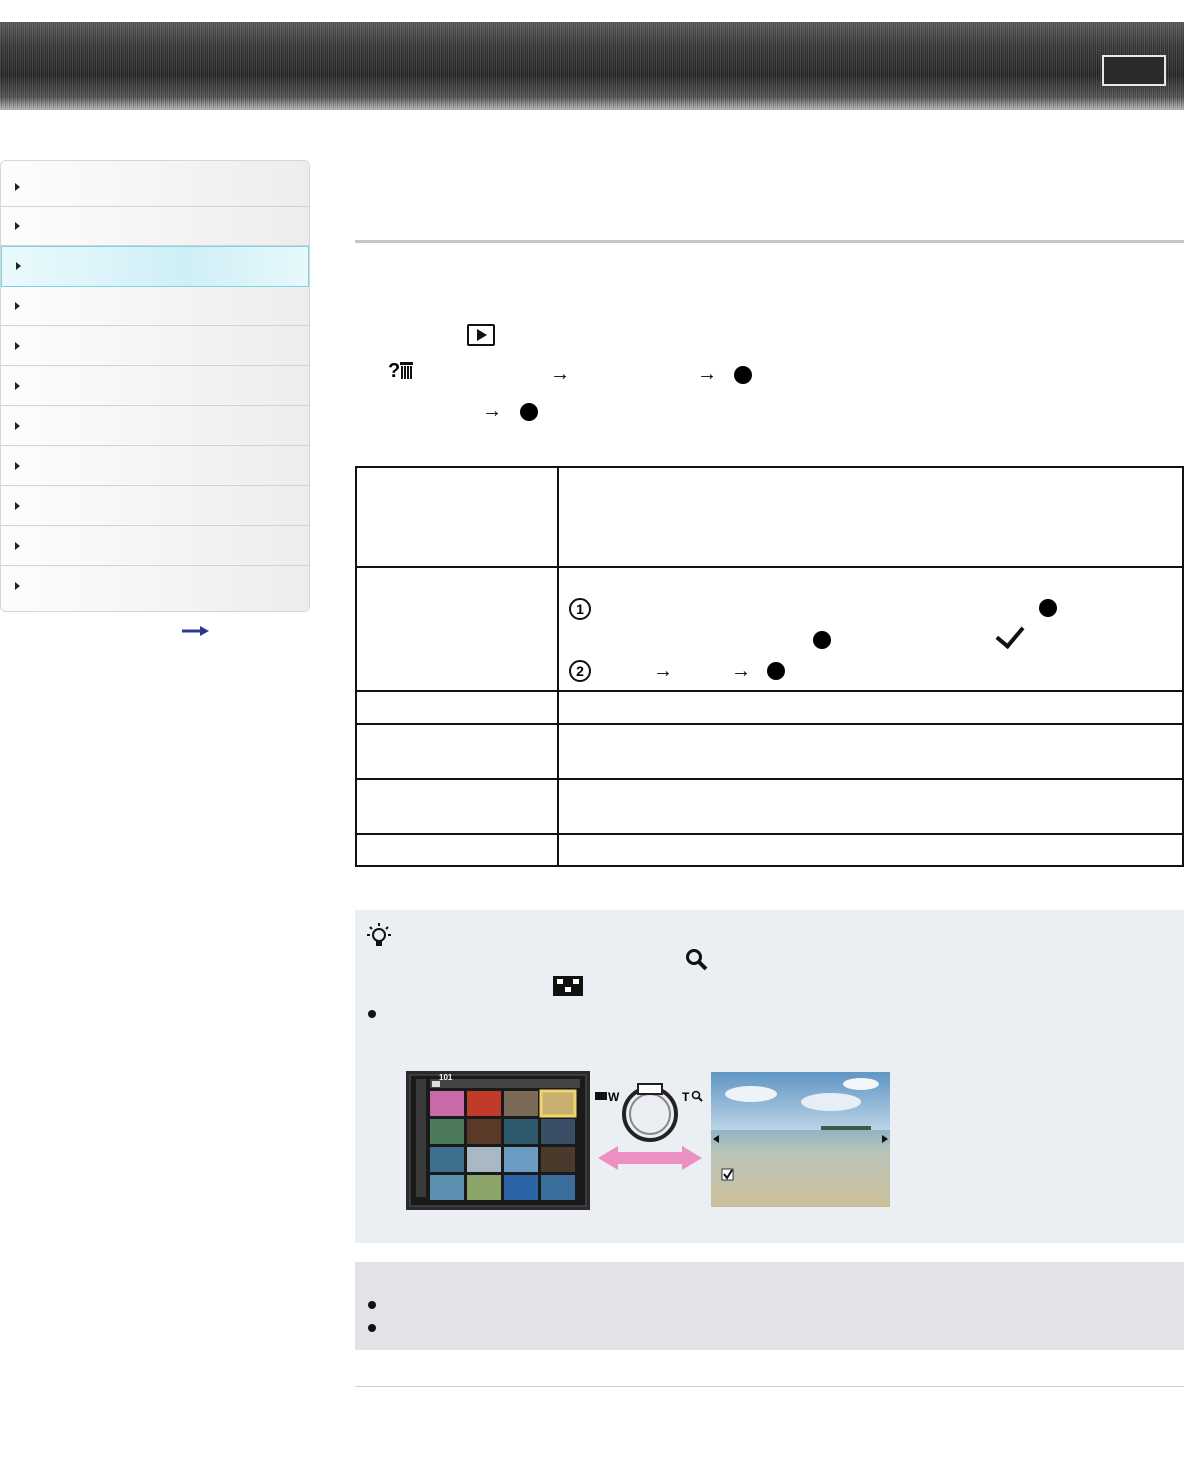 Image resolution: width=1184 pixels, height=1459 pixels. What do you see at coordinates (1010, 634) in the screenshot?
I see `check-icon` at bounding box center [1010, 634].